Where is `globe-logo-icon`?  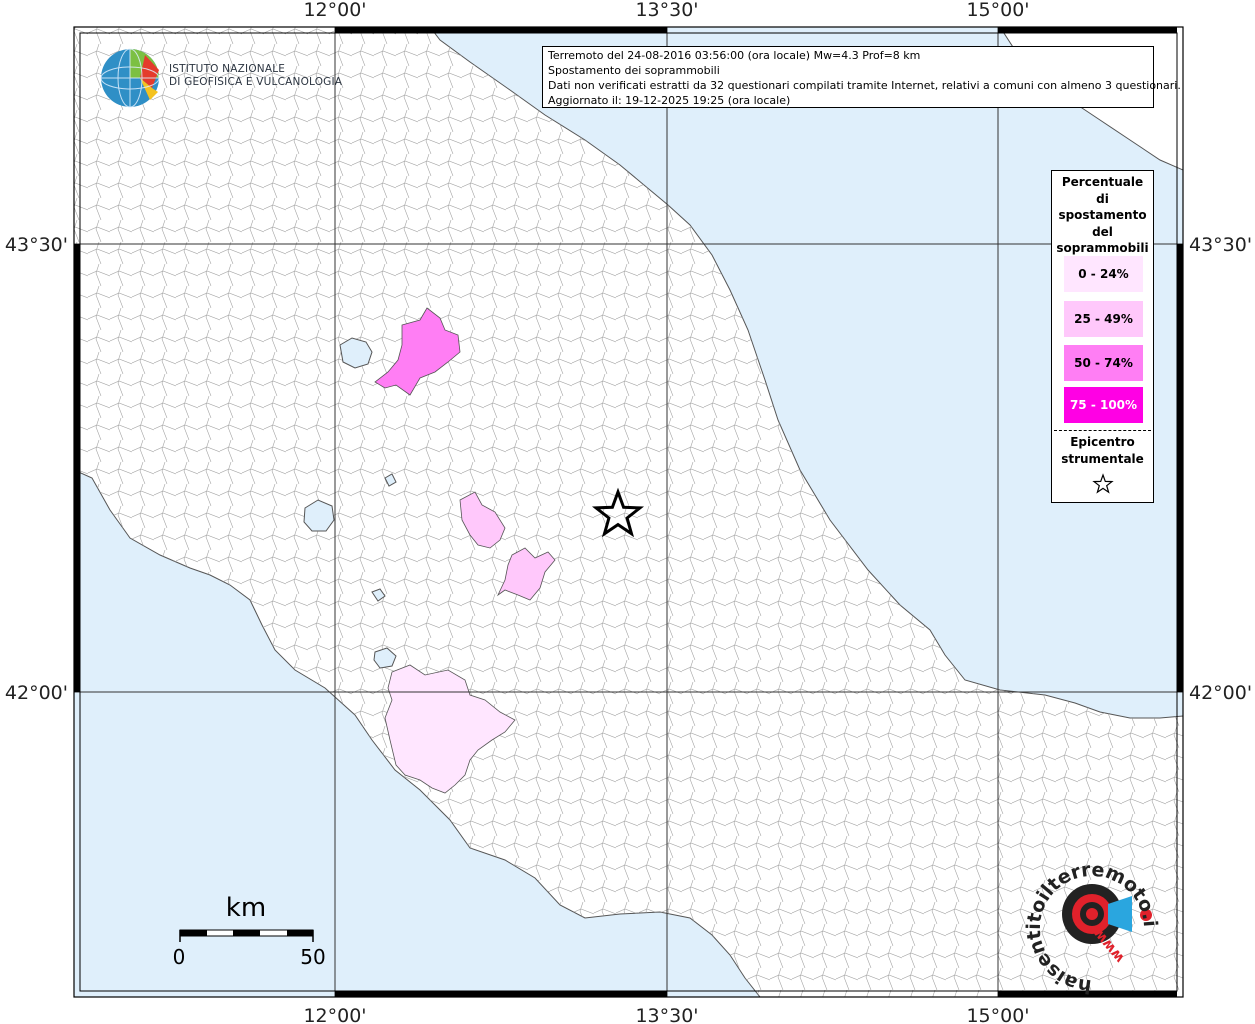 globe-logo-icon is located at coordinates (130, 78).